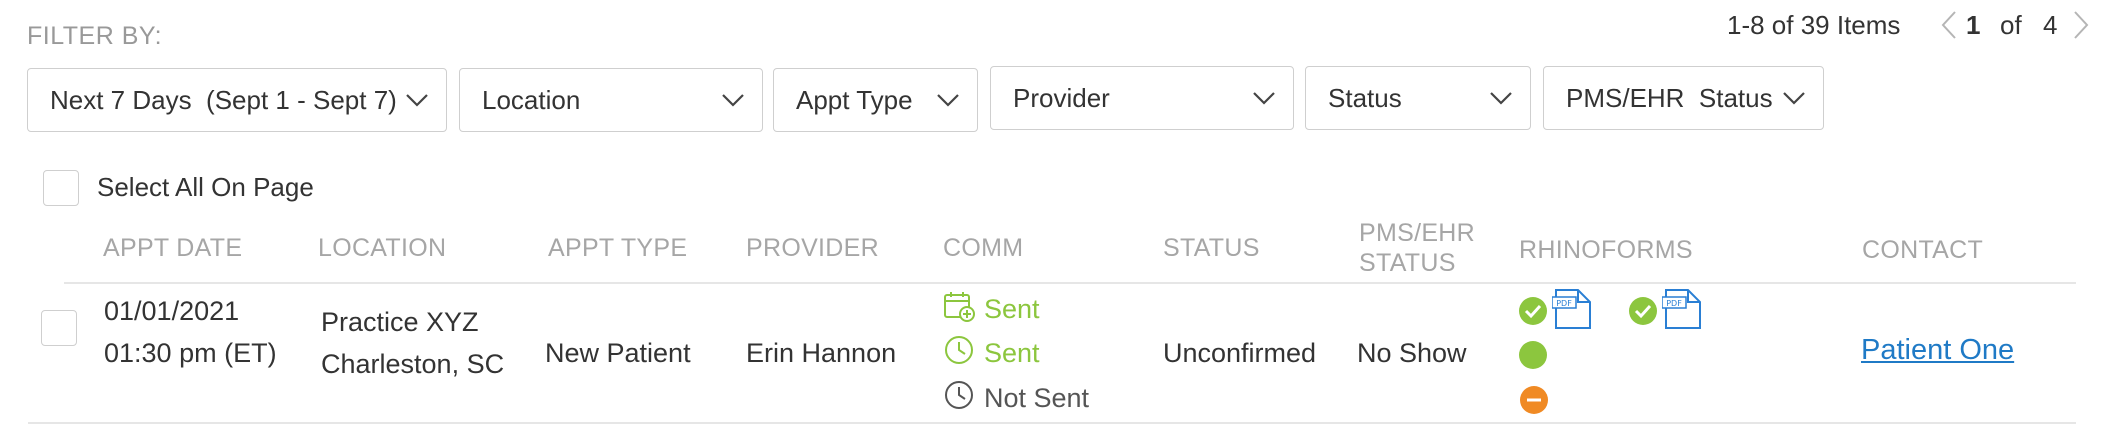 The height and width of the screenshot is (424, 2112). Describe the element at coordinates (1669, 97) in the screenshot. I see `pms-ehr-status-dropdown-value: PMS/EHR Status` at that location.